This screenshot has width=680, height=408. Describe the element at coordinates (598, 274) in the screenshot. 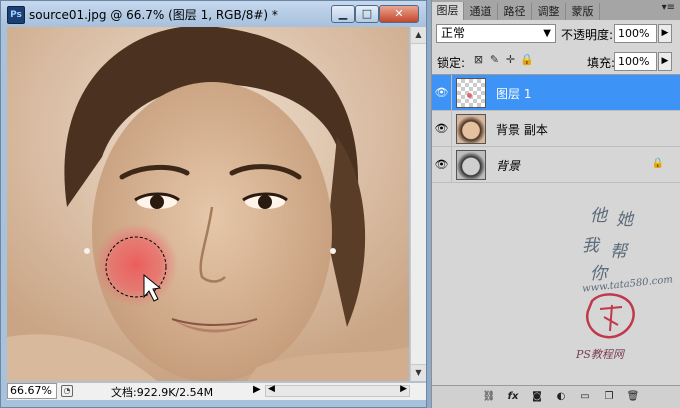

I see `watermark-char: 你` at that location.